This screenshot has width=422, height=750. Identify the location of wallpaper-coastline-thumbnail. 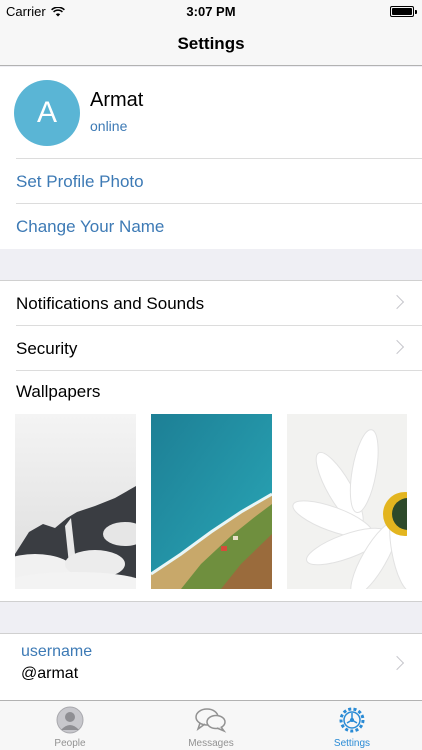
(211, 501).